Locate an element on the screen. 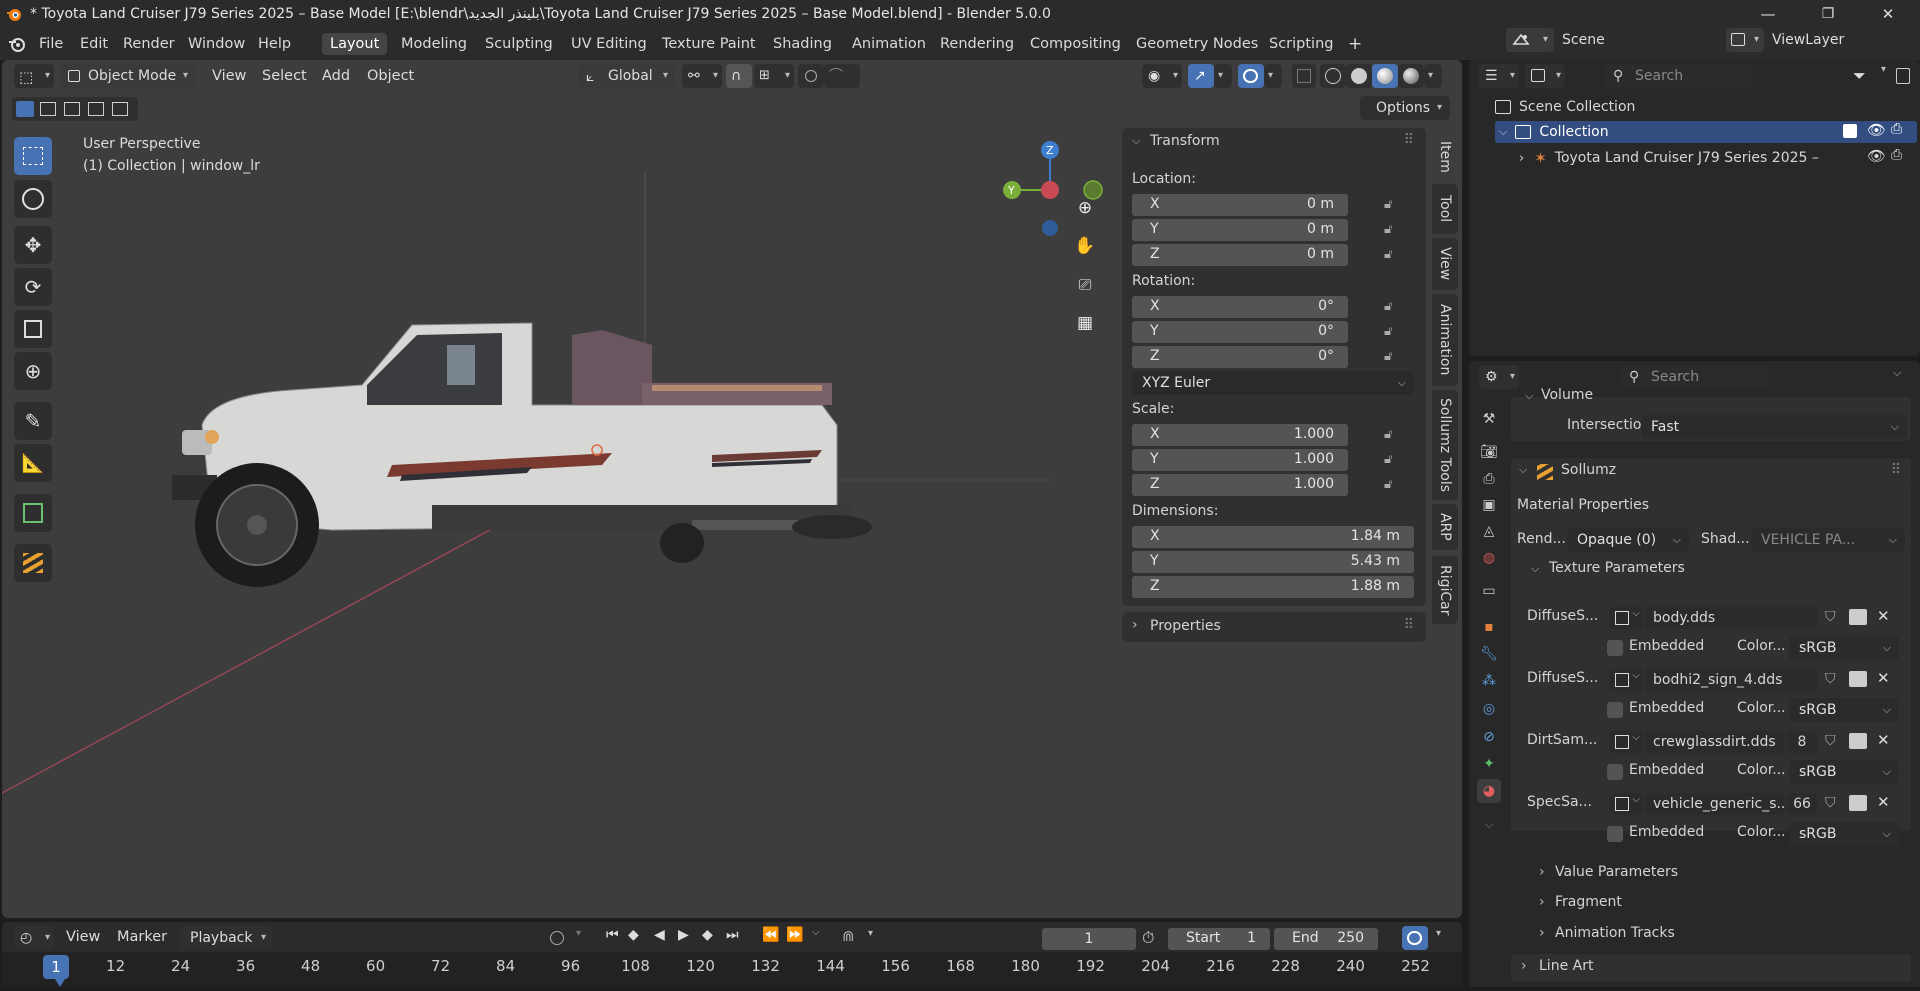 This screenshot has width=1920, height=991. transform-title: Transform is located at coordinates (1185, 141).